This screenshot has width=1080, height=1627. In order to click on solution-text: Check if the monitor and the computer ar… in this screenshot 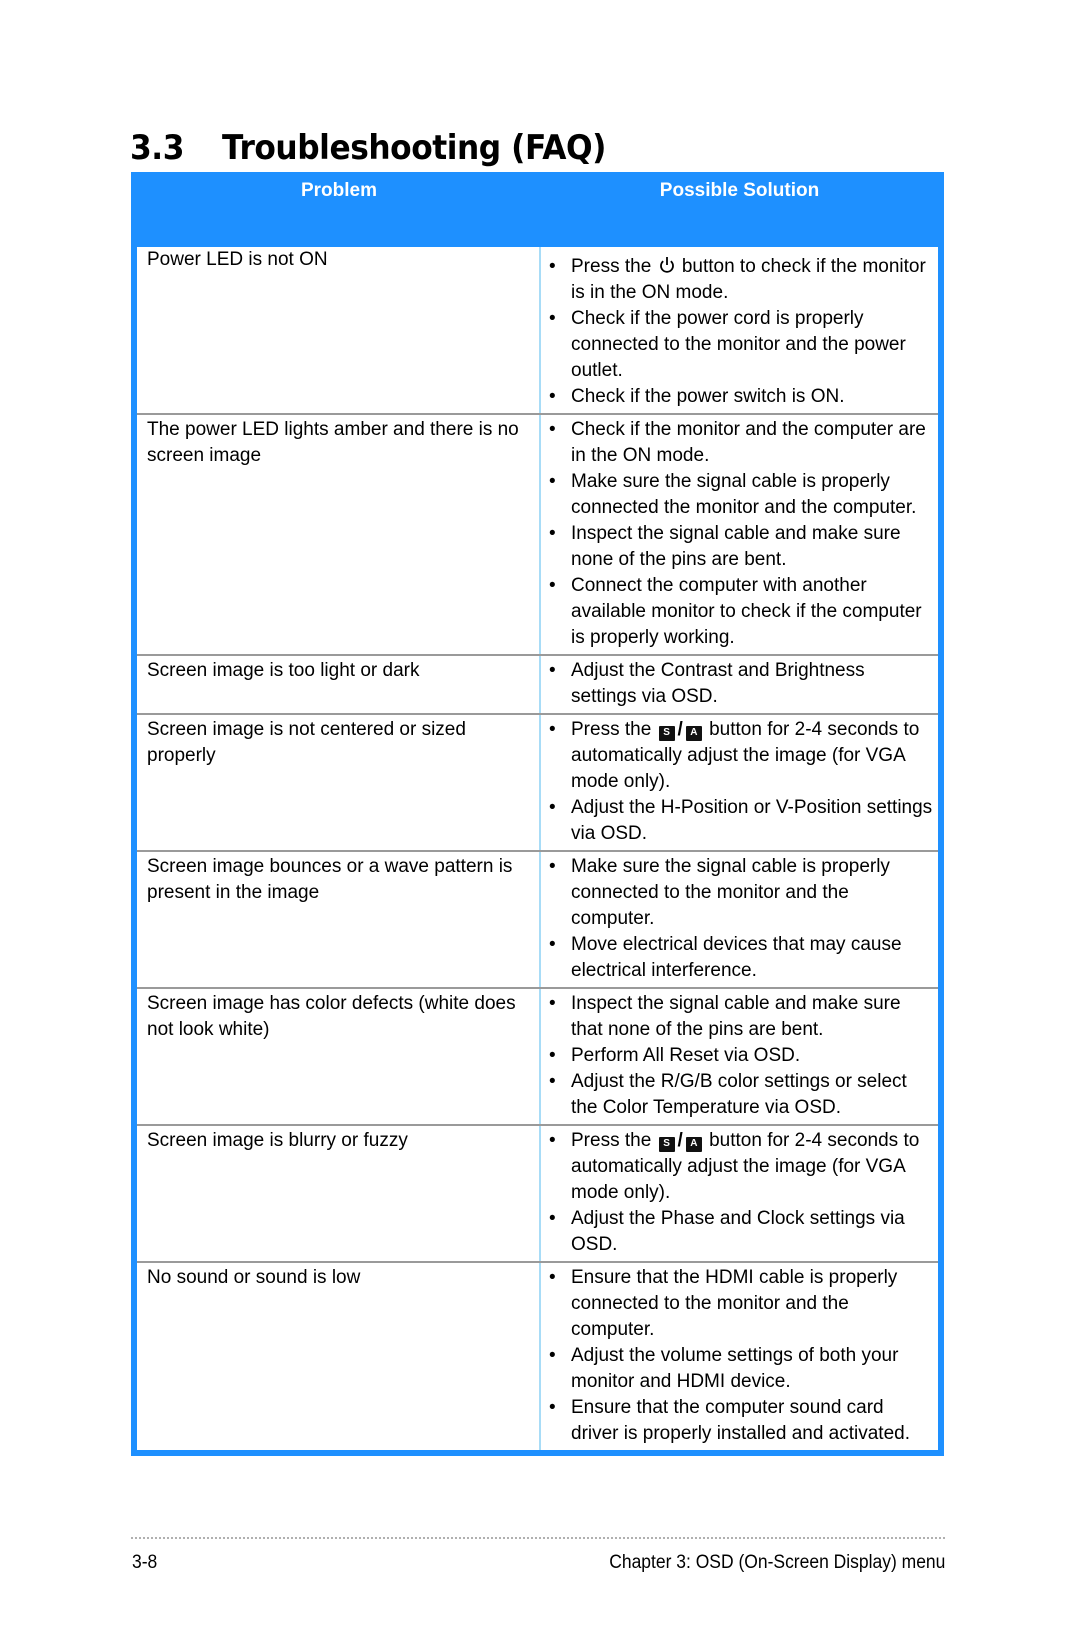, I will do `click(748, 442)`.